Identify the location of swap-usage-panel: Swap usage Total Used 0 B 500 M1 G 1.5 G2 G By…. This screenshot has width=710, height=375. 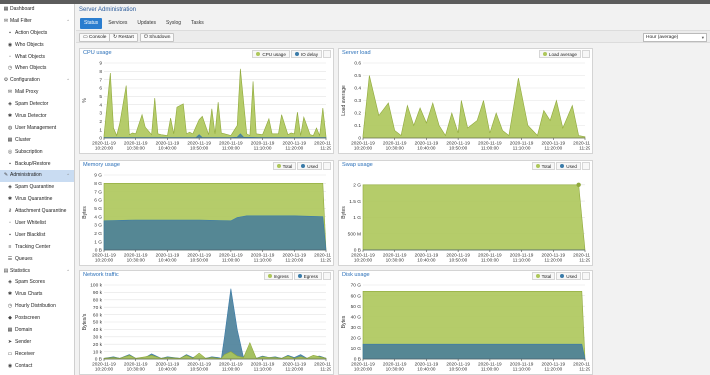
(465, 213).